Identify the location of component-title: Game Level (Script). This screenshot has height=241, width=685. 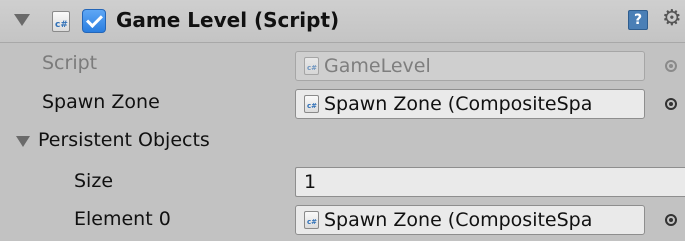
(228, 20).